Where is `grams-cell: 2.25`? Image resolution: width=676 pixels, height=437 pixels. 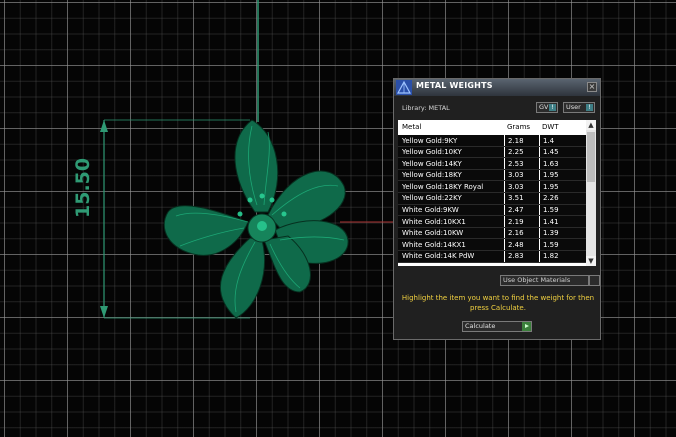
grams-cell: 2.25 is located at coordinates (516, 152).